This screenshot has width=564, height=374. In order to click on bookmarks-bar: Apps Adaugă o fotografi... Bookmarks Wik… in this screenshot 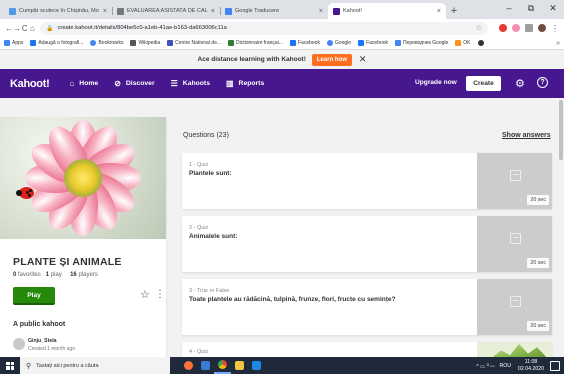, I will do `click(282, 43)`.